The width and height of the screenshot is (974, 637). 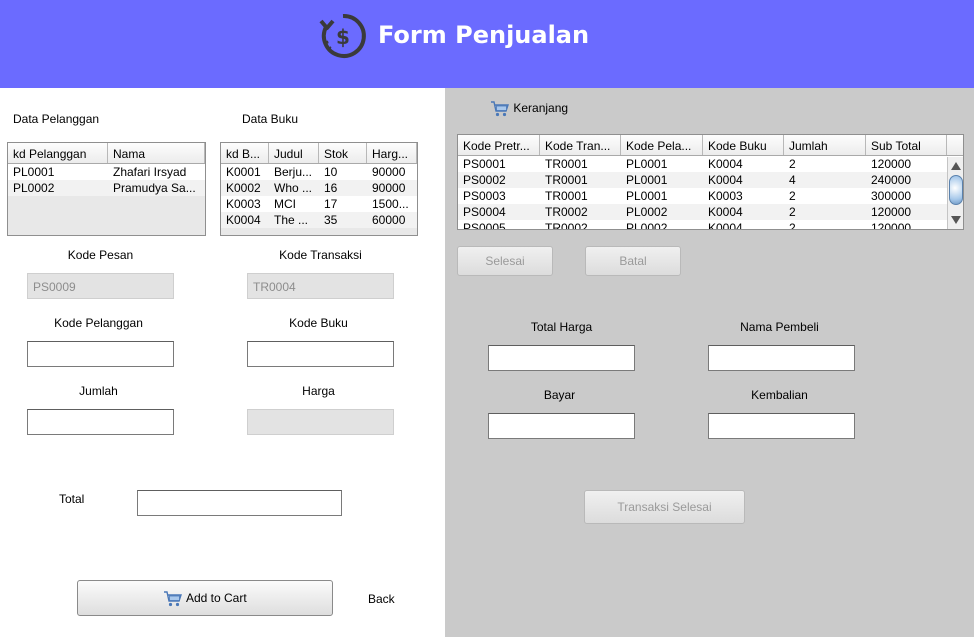 I want to click on table-cell: MCI, so click(x=285, y=204).